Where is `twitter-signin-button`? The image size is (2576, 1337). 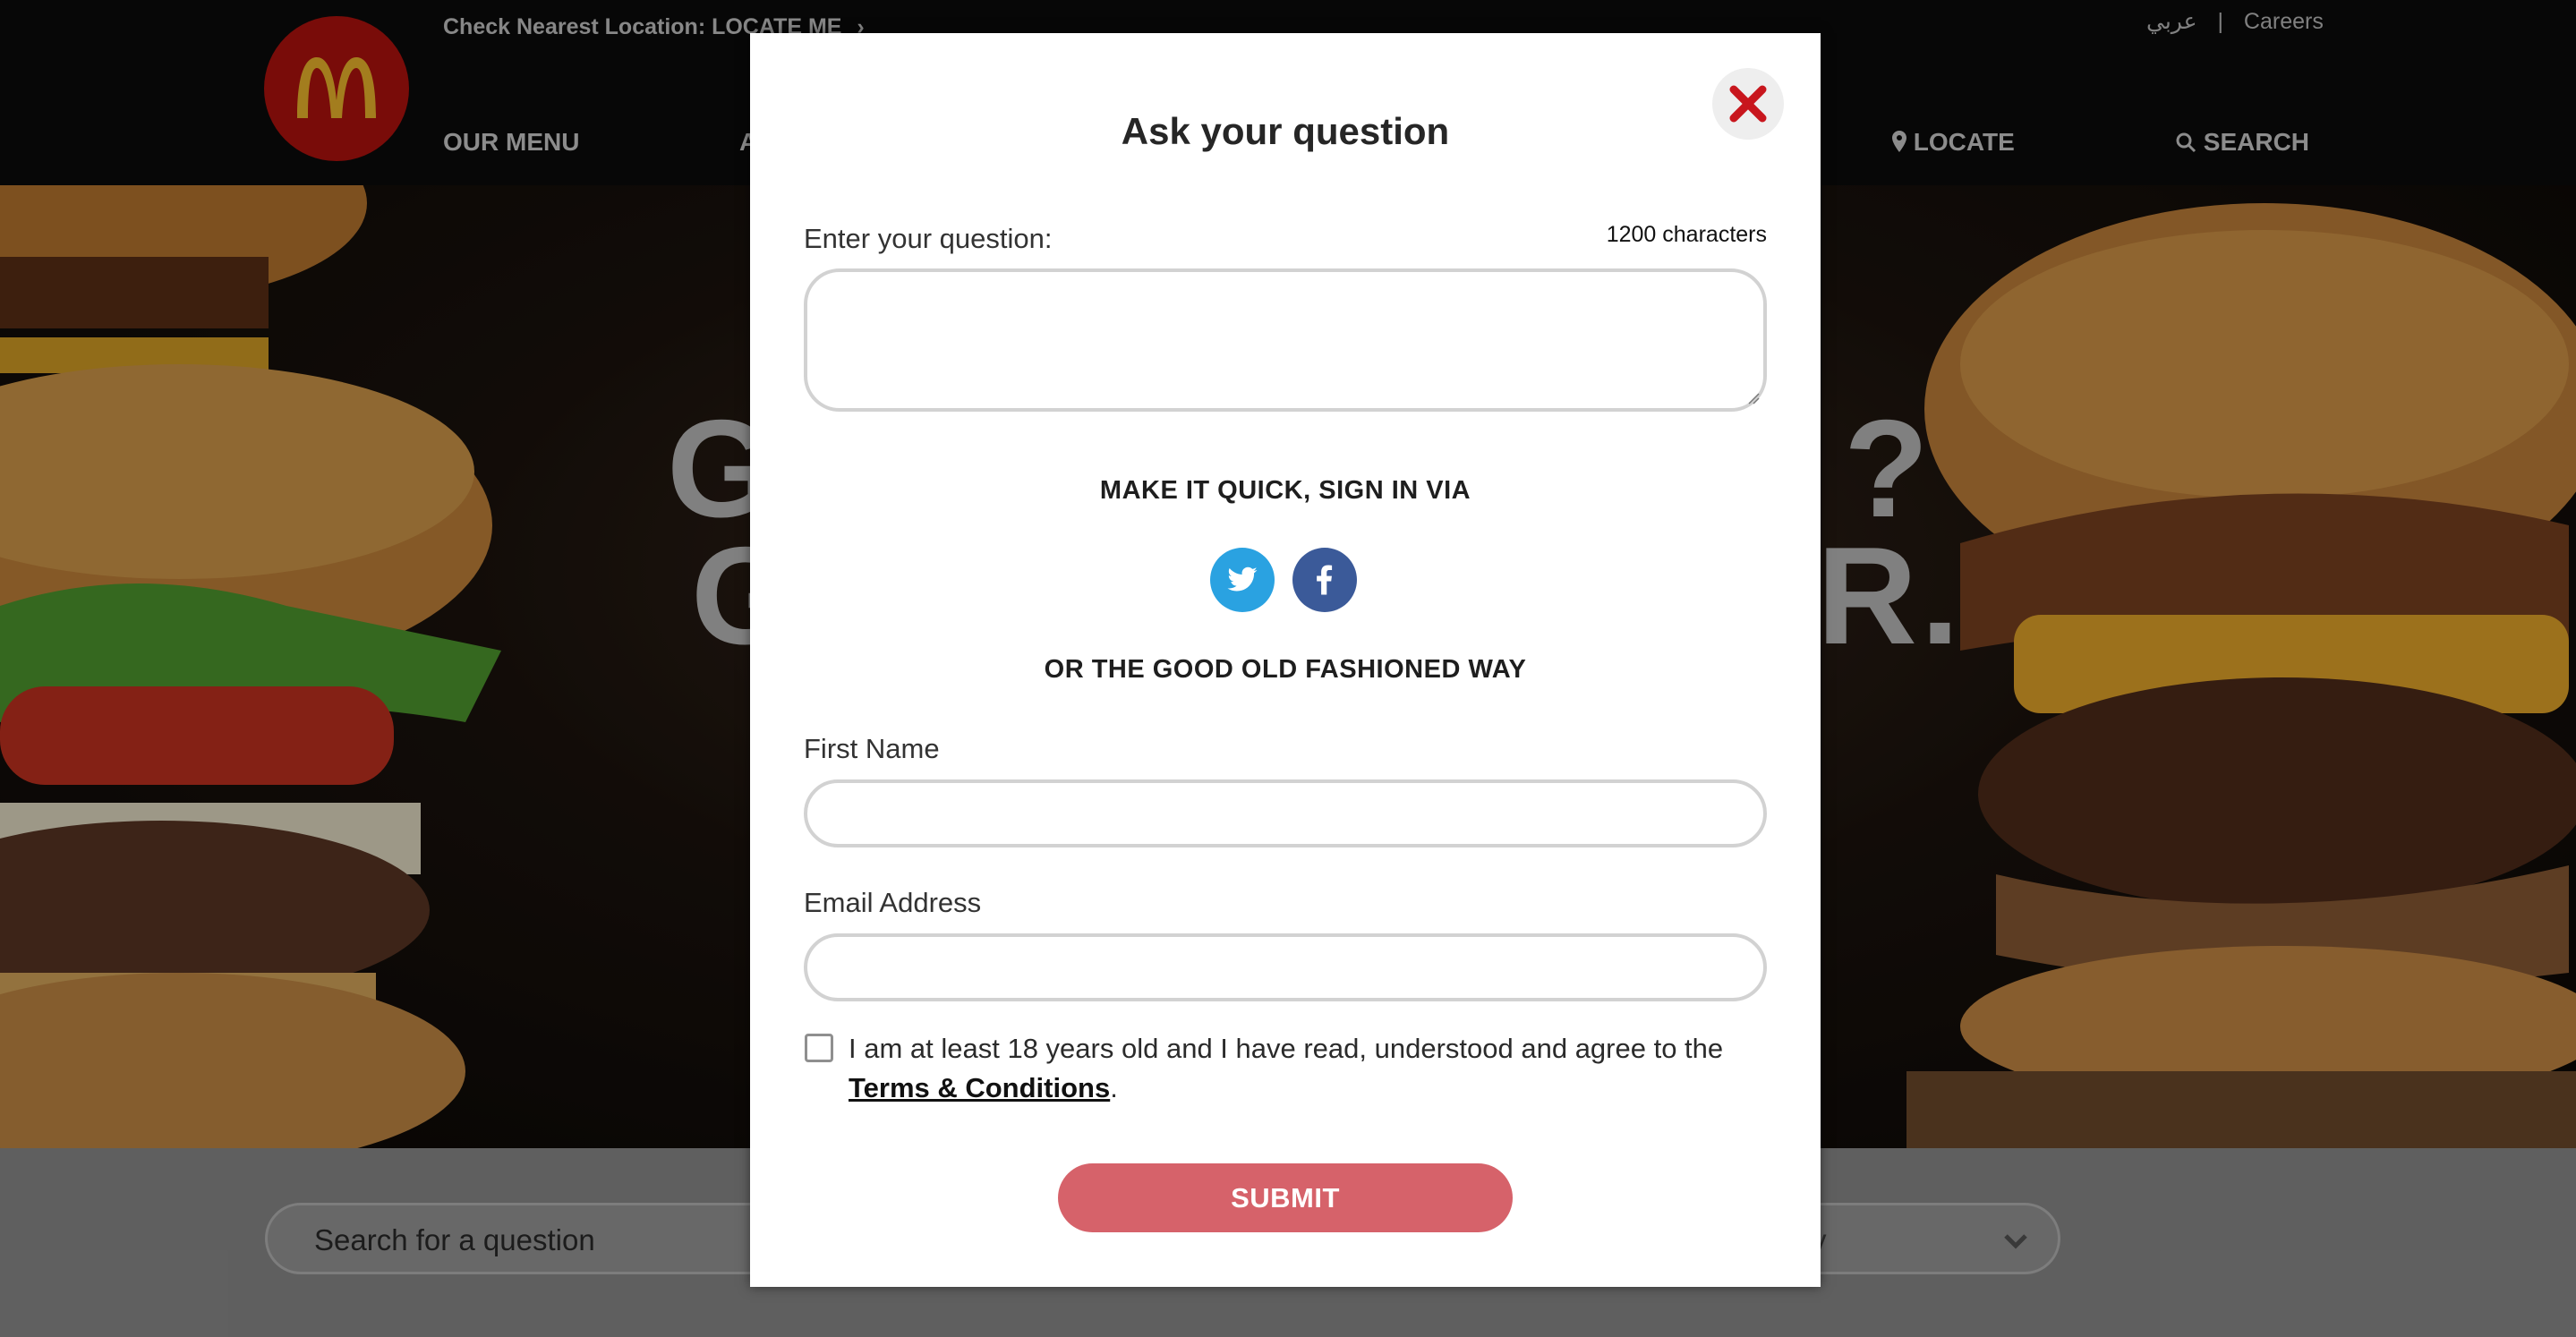 twitter-signin-button is located at coordinates (1242, 580).